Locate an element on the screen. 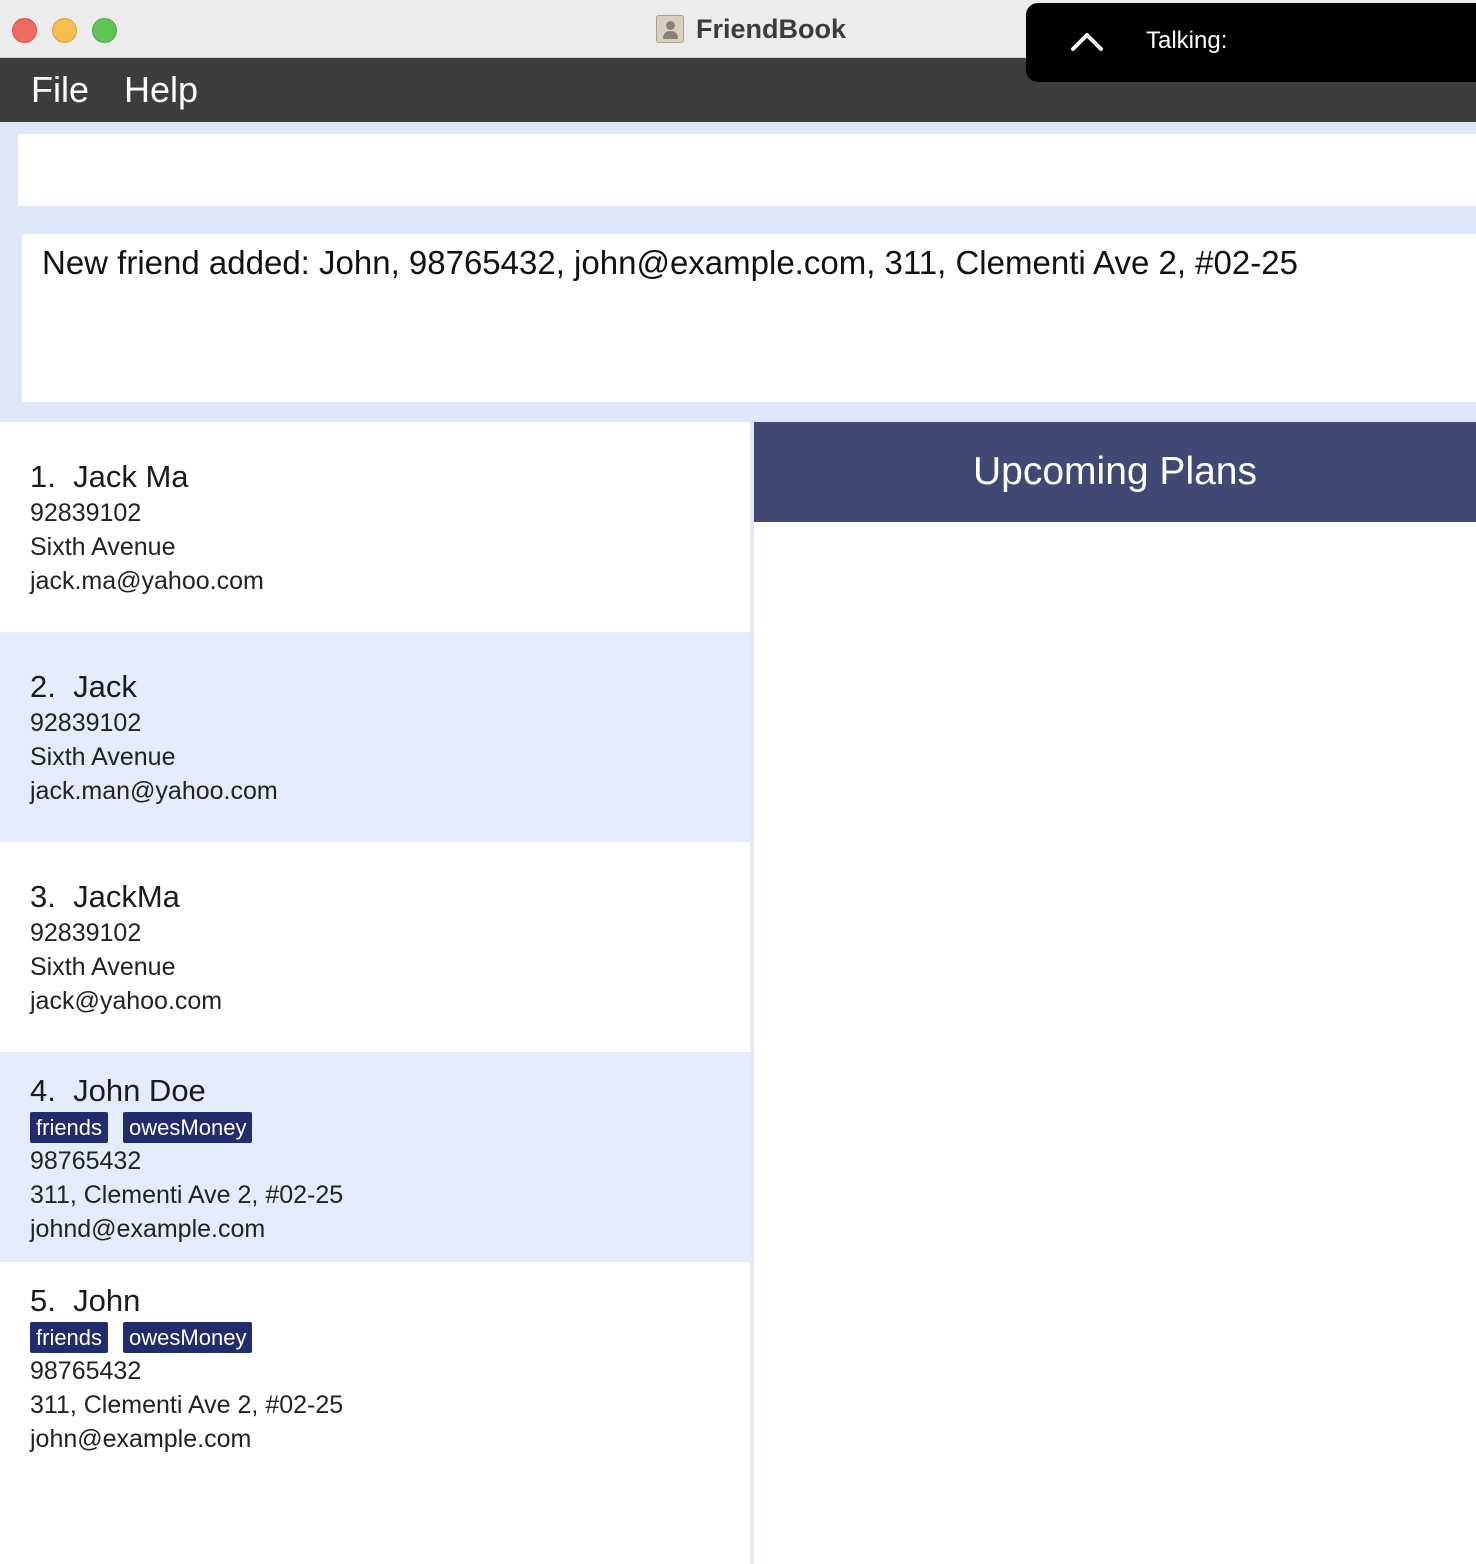 The image size is (1476, 1564). zoom-window-button is located at coordinates (104, 30).